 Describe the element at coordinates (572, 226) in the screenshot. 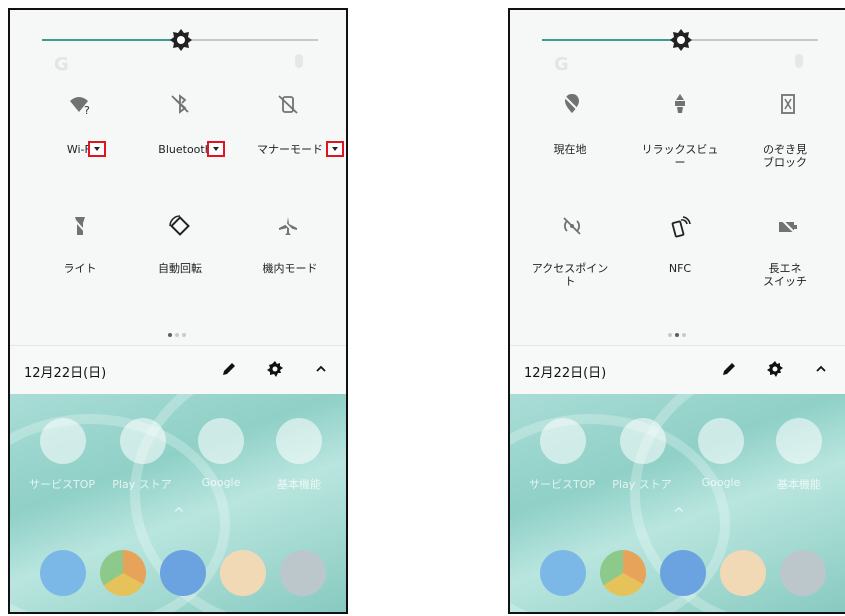

I see `hotspot-off-icon` at that location.